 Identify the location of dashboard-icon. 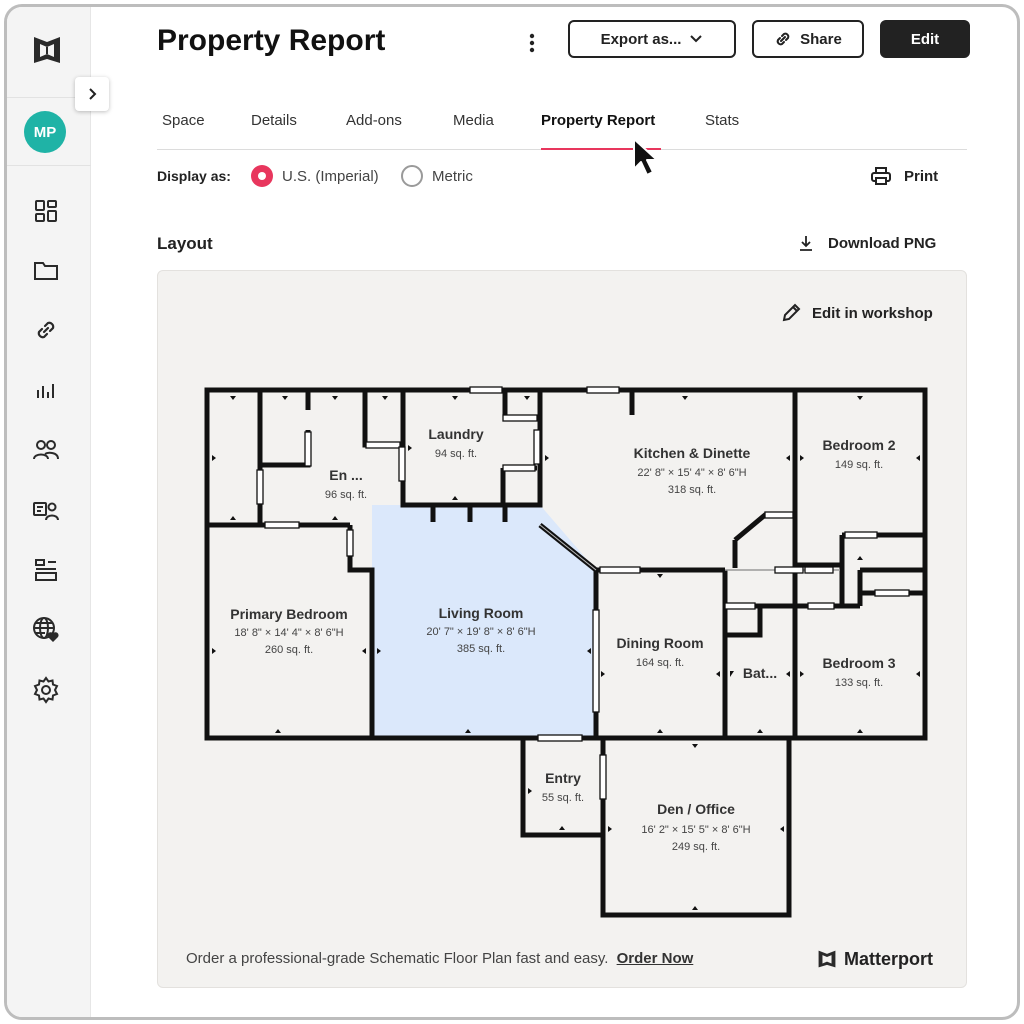
(46, 211).